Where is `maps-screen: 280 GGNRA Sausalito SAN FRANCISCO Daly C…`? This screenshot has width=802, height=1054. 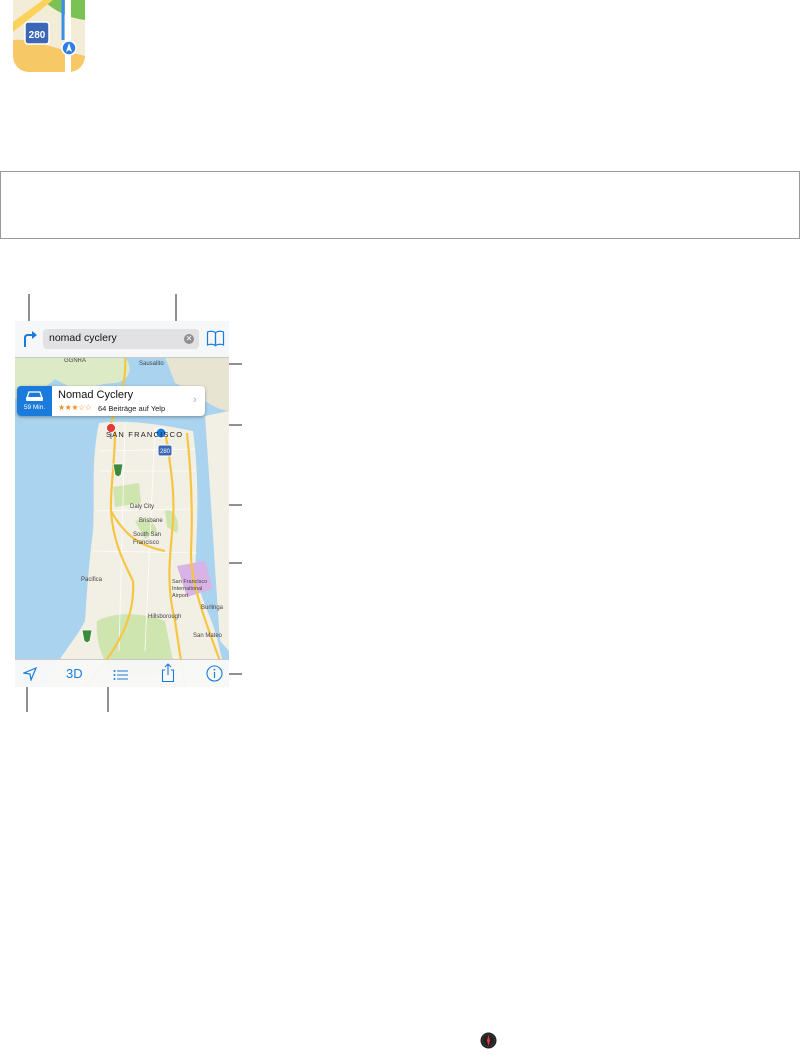 maps-screen: 280 GGNRA Sausalito SAN FRANCISCO Daly C… is located at coordinates (122, 504).